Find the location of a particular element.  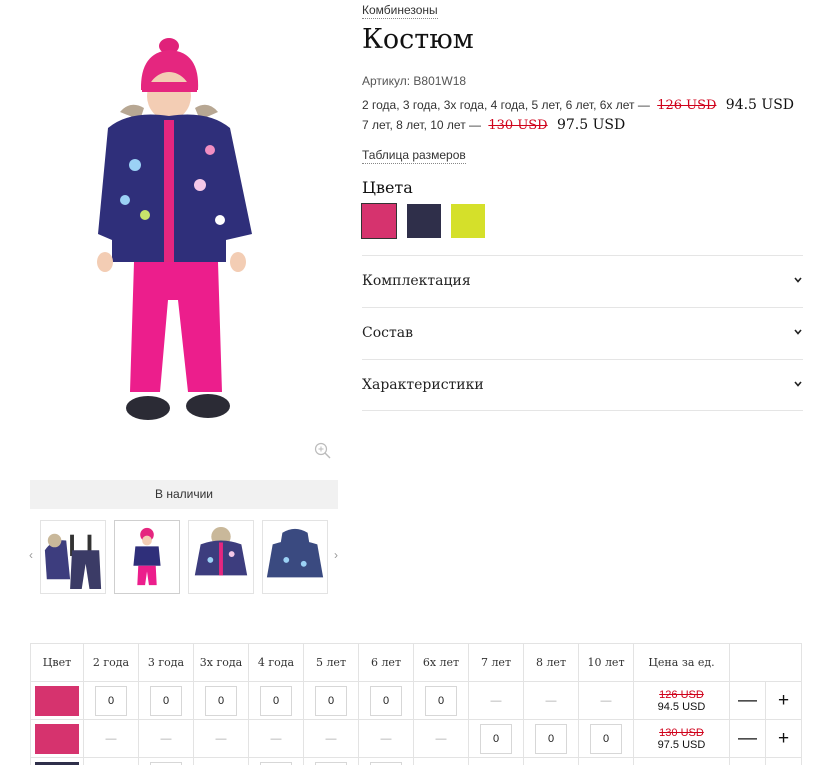

table-row: — — — — — — —0 0 0 130 USD 97.5 USD — + is located at coordinates (416, 738).